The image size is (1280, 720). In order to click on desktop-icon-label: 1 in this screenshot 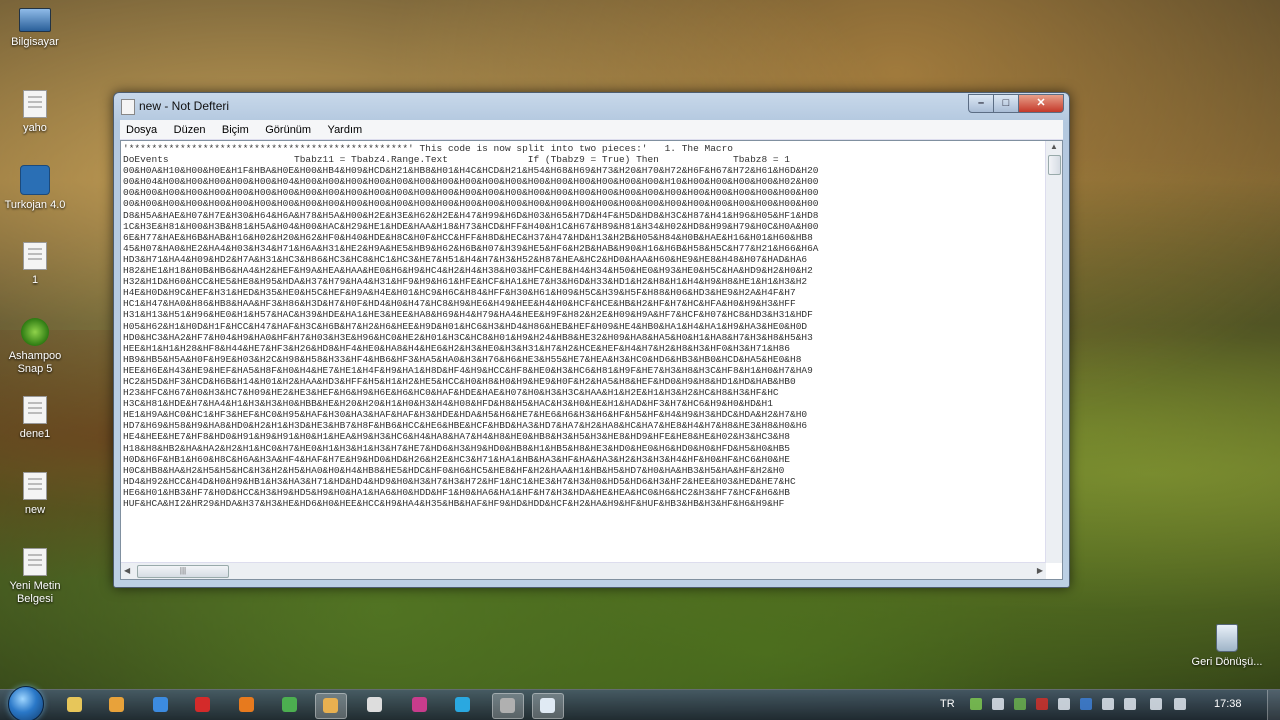, I will do `click(35, 280)`.